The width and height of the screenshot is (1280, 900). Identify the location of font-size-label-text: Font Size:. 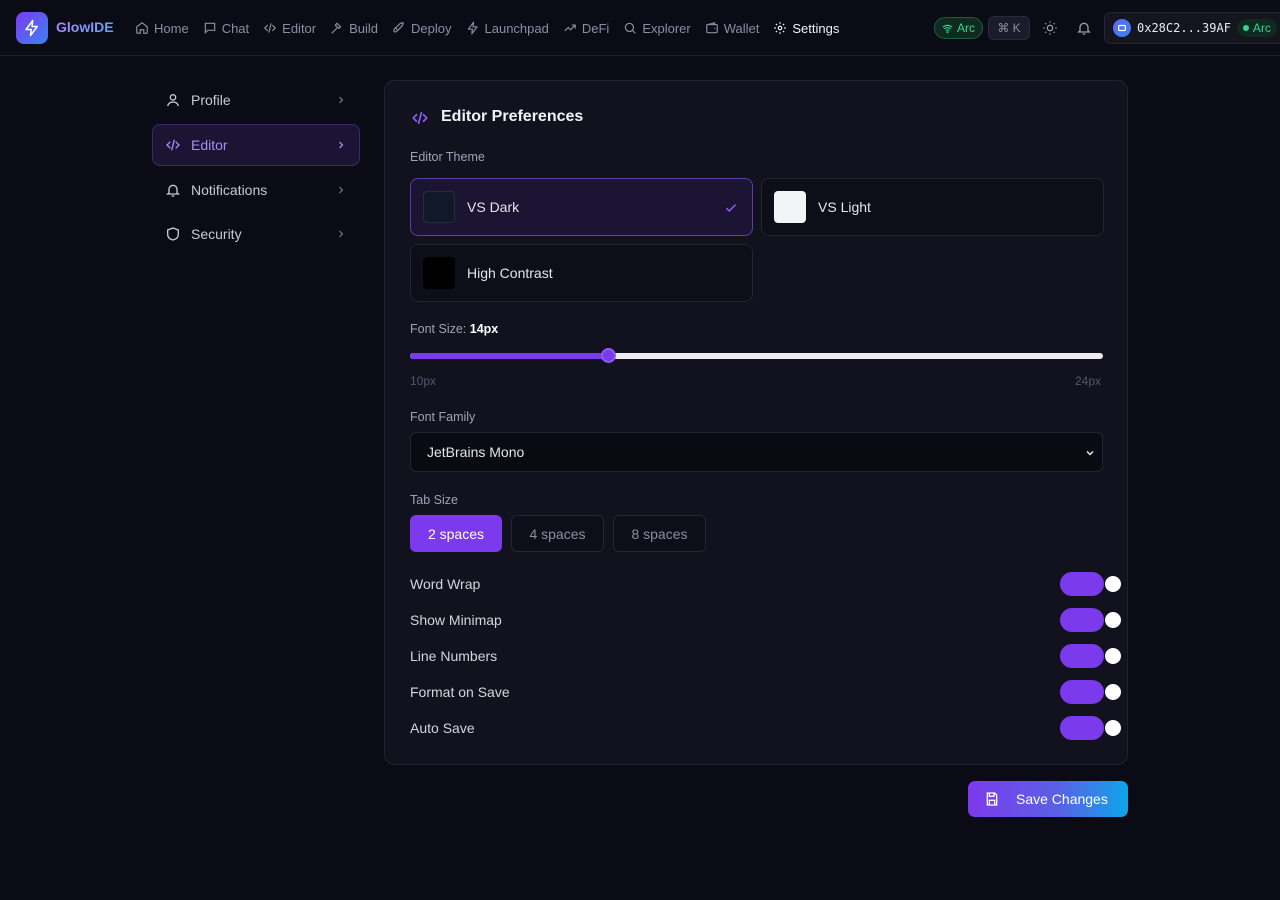
(440, 329).